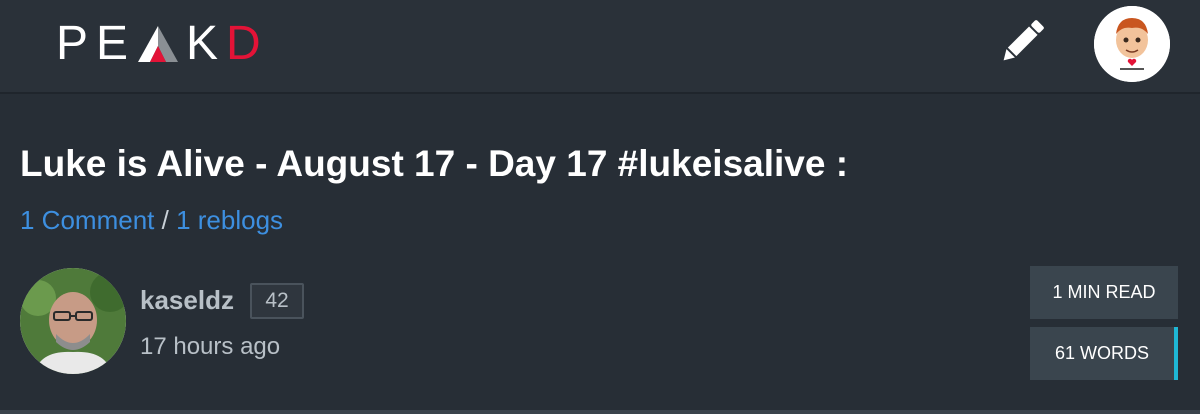  What do you see at coordinates (187, 300) in the screenshot?
I see `author-name: kaseldz` at bounding box center [187, 300].